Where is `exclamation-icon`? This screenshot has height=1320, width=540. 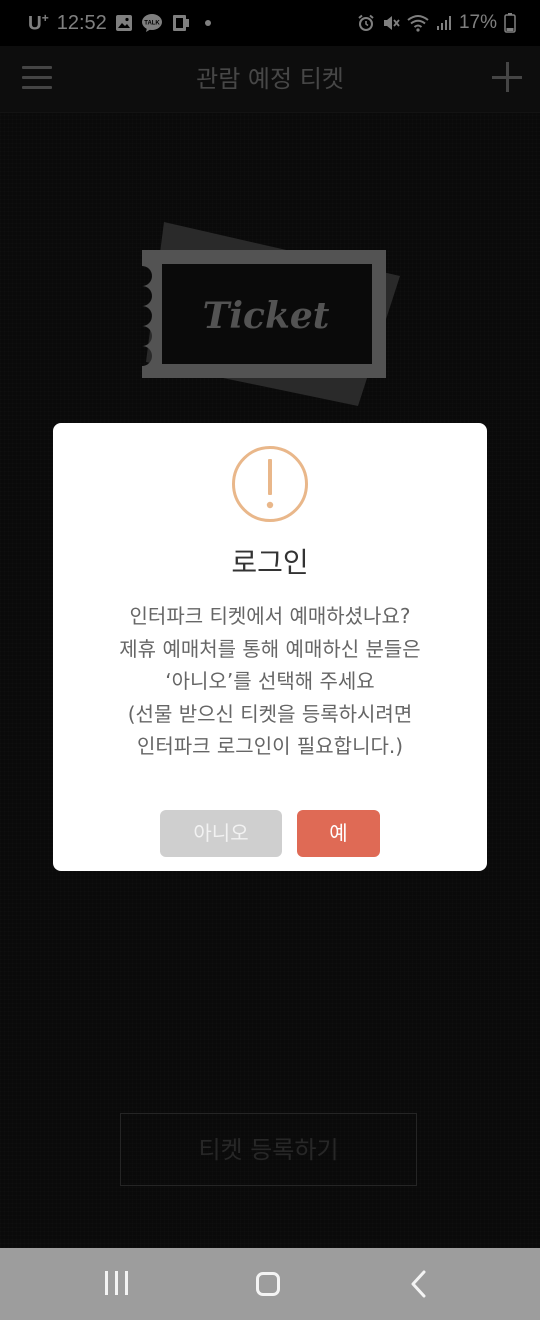
exclamation-icon is located at coordinates (270, 484).